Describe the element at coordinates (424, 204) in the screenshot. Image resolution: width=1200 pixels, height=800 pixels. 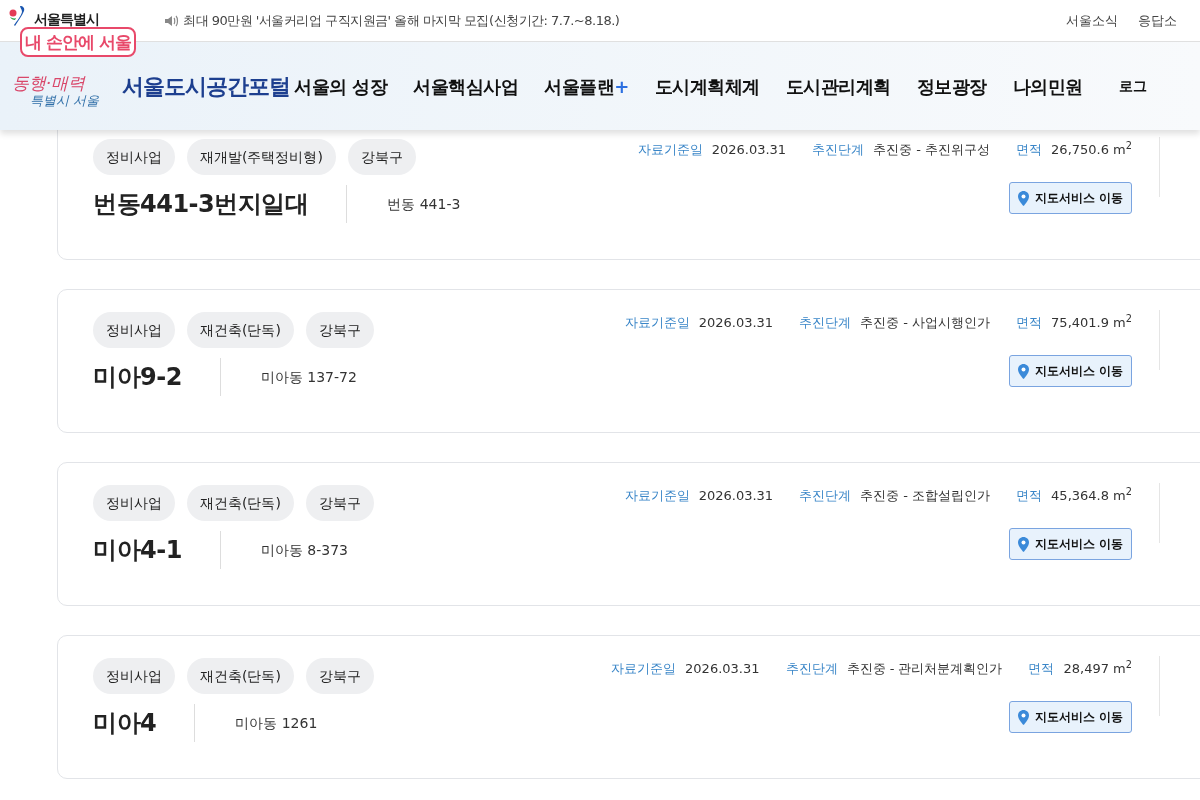
I see `project-address: 번동 441-3` at that location.